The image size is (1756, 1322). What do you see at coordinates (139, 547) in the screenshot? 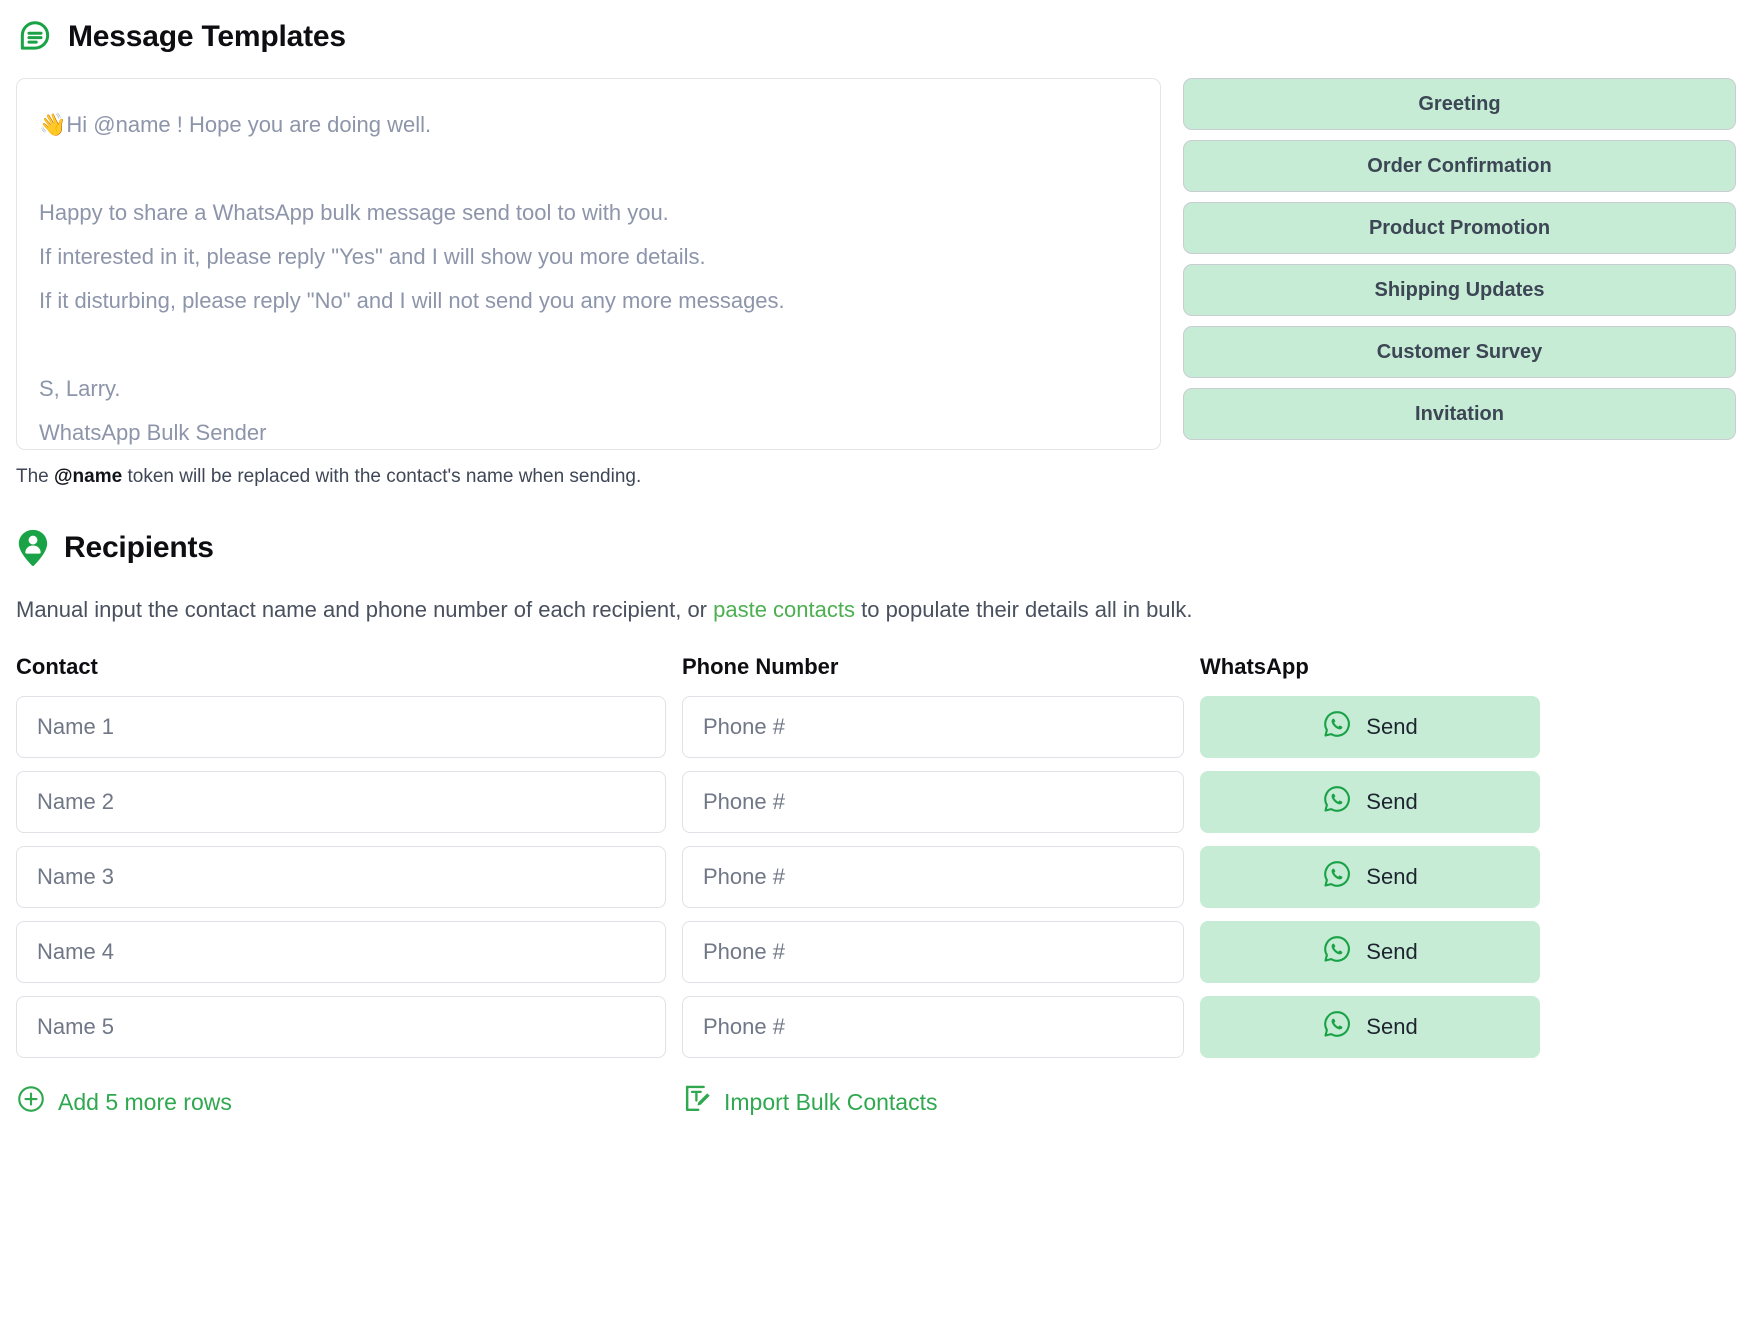
I see `recipients-title: Recipients` at bounding box center [139, 547].